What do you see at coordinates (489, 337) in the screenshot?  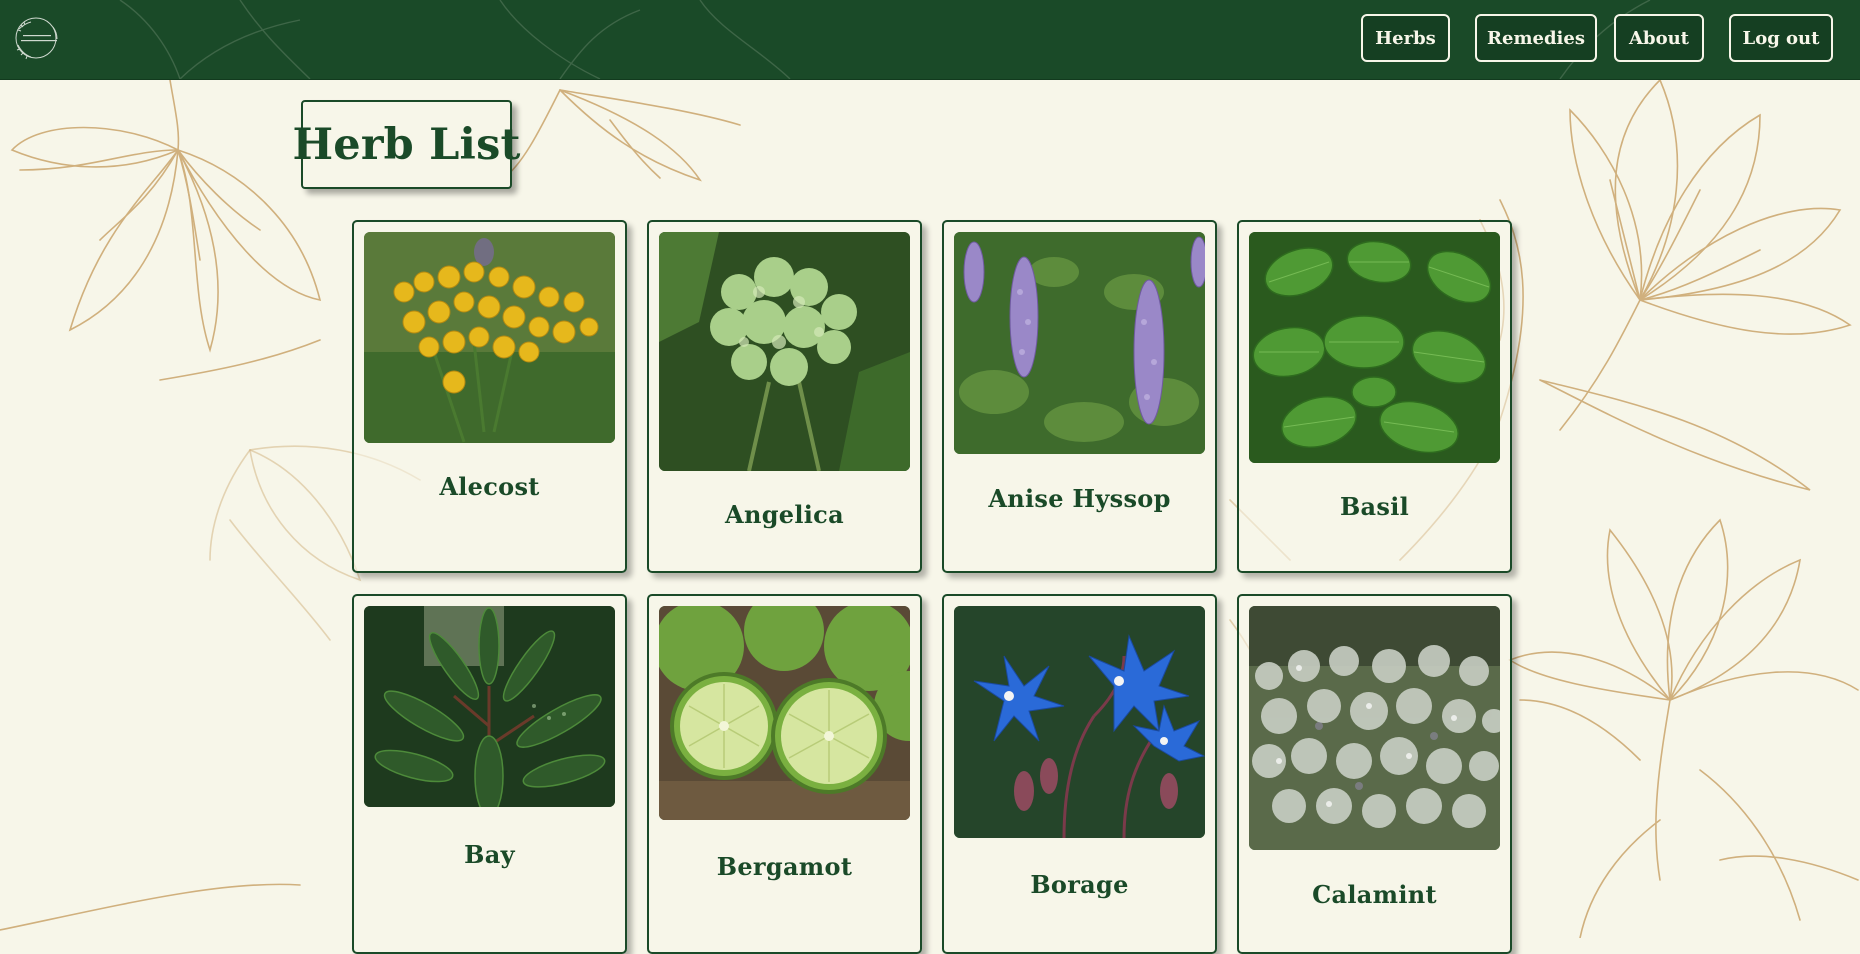 I see `herb-photo-alecost` at bounding box center [489, 337].